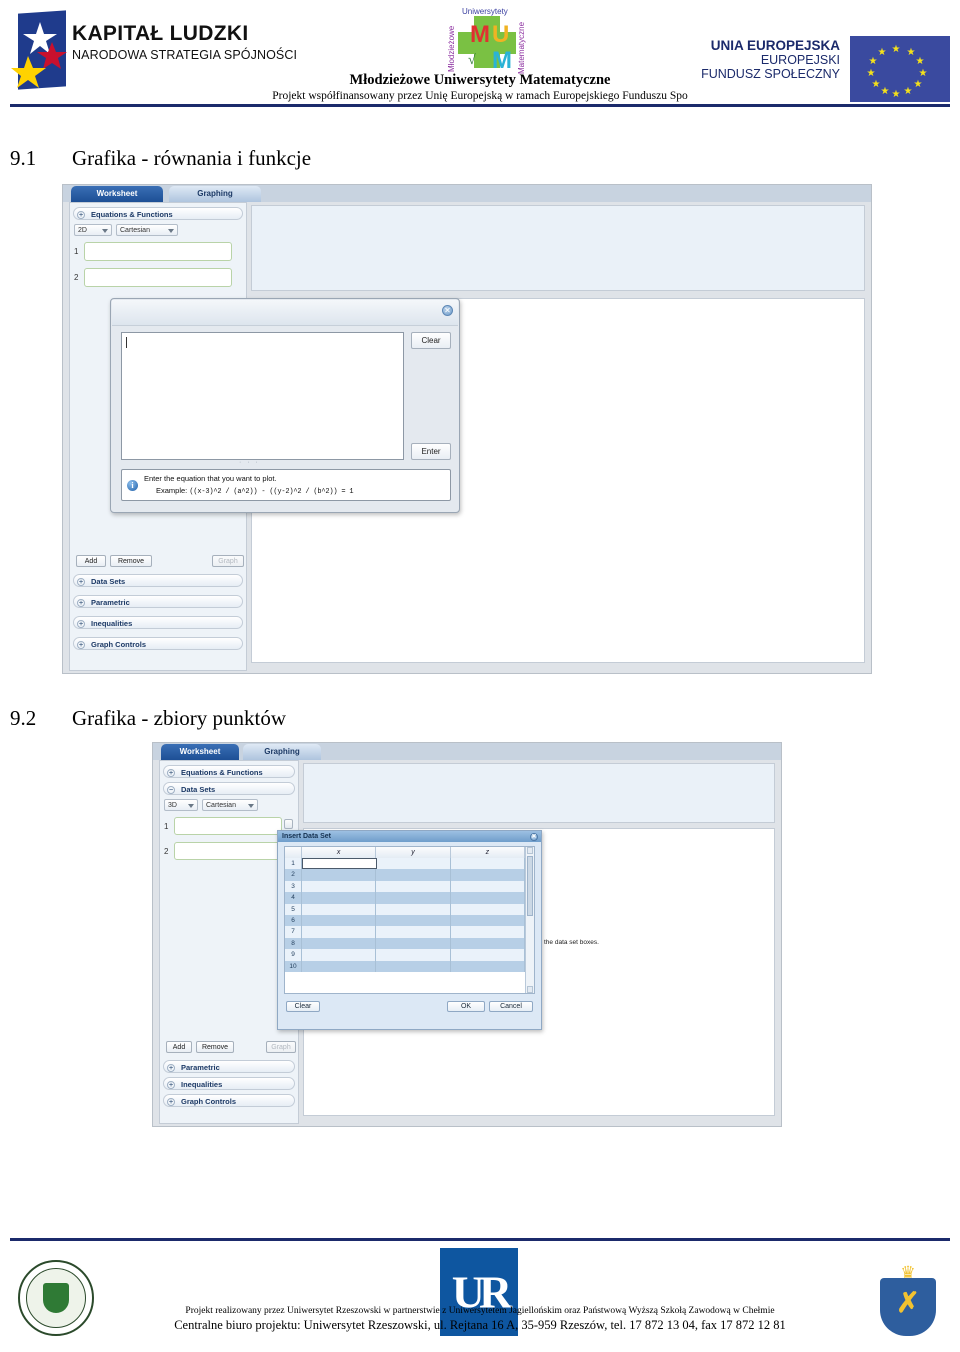 This screenshot has width=960, height=1352. I want to click on table-row: 5, so click(409, 909).